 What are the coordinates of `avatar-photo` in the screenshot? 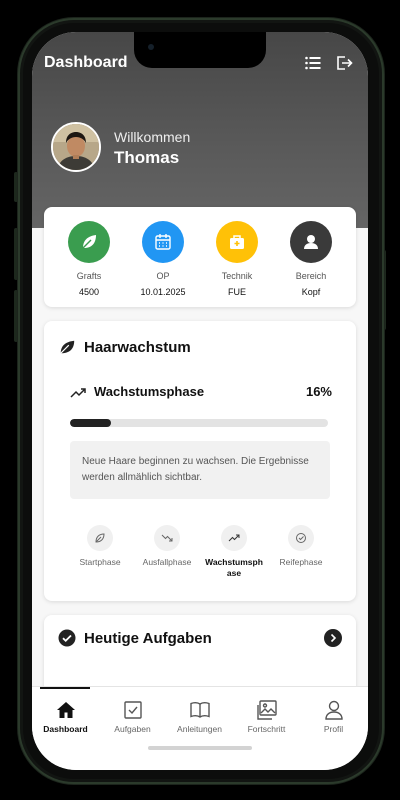 It's located at (76, 147).